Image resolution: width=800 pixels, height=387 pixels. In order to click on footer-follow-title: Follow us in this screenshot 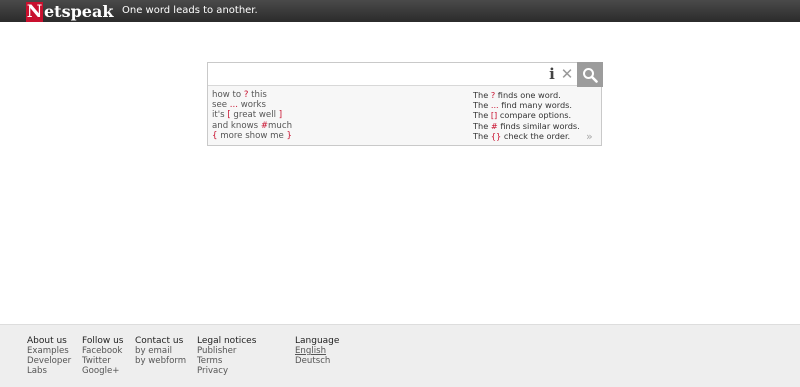, I will do `click(103, 341)`.